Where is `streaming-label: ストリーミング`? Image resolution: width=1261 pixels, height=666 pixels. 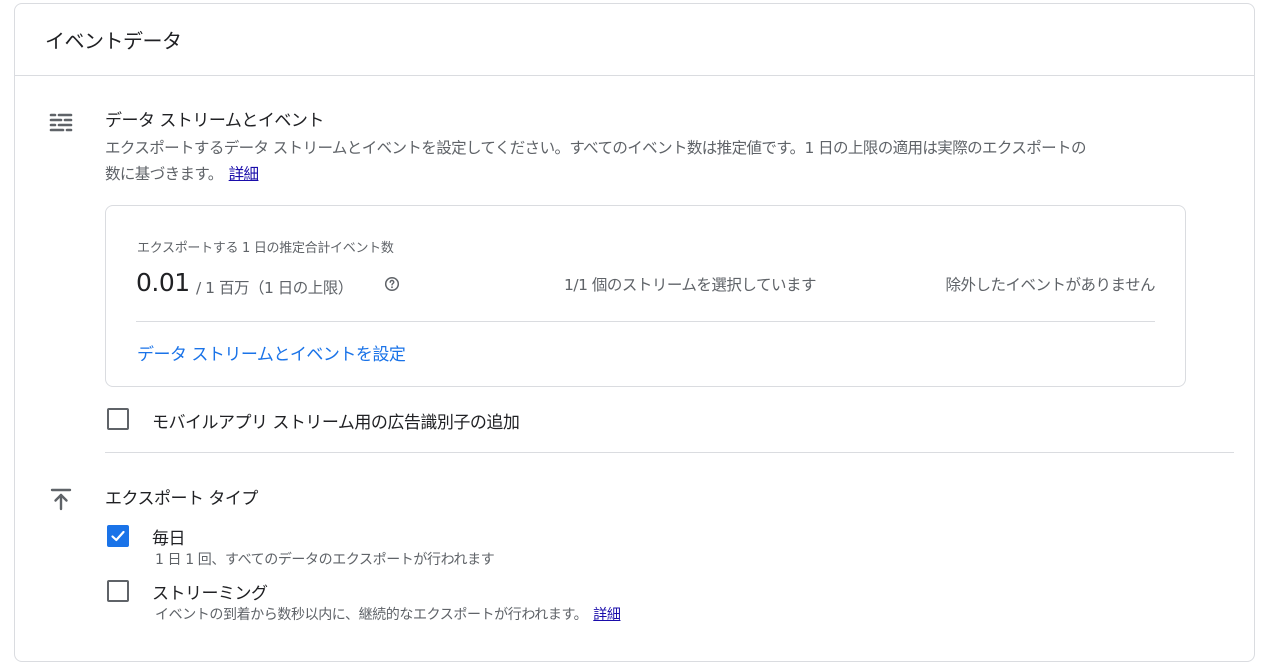
streaming-label: ストリーミング is located at coordinates (210, 594).